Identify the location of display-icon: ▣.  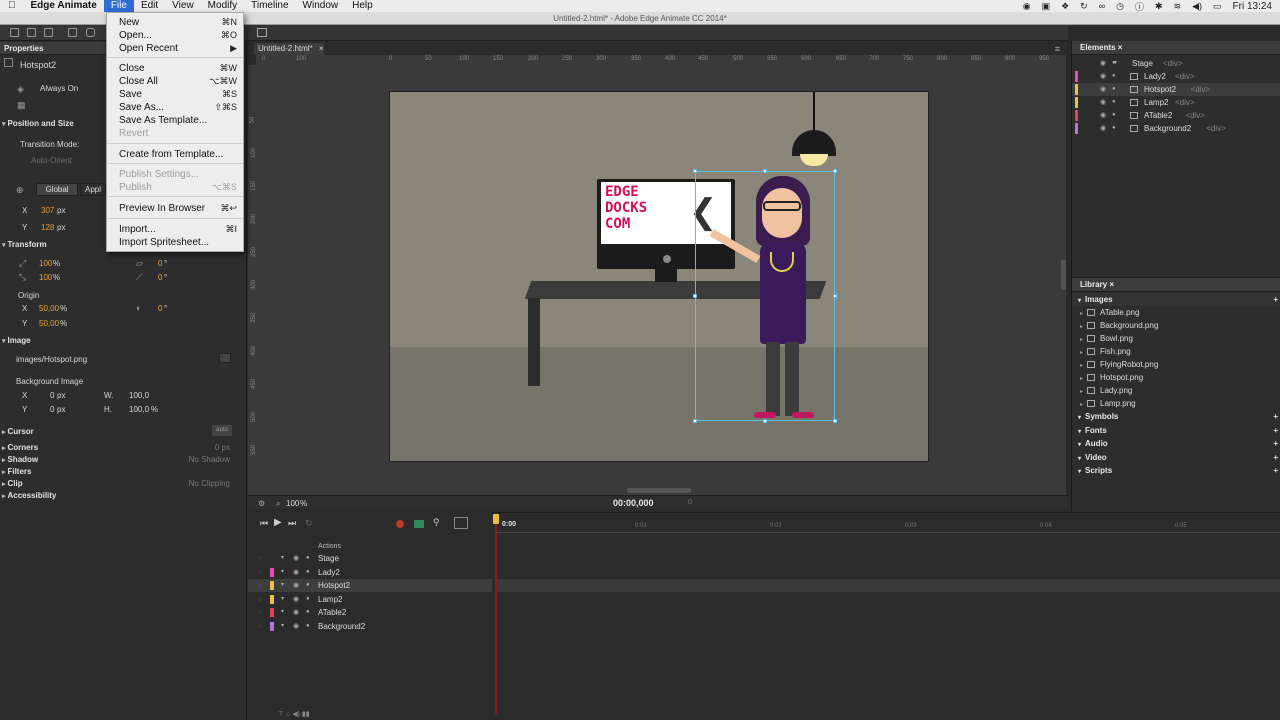
(1046, 6).